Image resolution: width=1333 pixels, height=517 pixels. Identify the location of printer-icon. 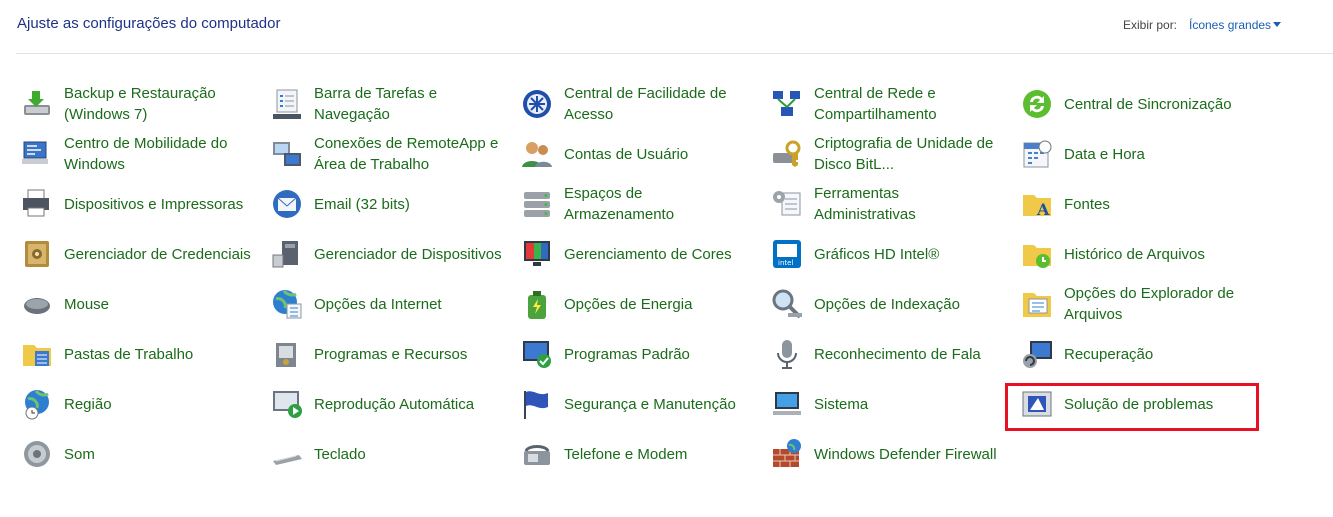
(37, 204).